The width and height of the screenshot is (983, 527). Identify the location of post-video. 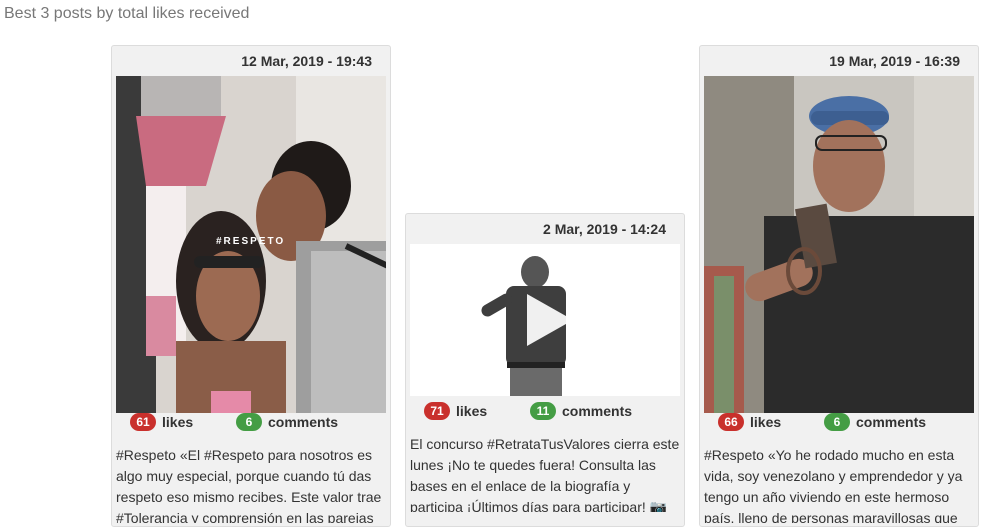
(545, 320).